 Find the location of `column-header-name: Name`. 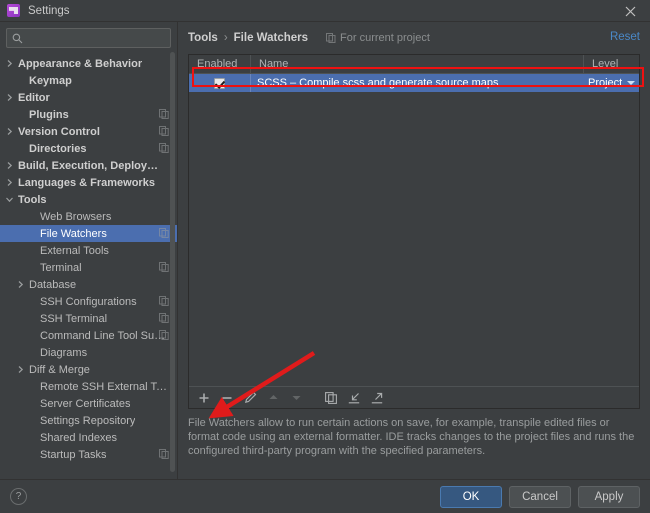

column-header-name: Name is located at coordinates (417, 64).